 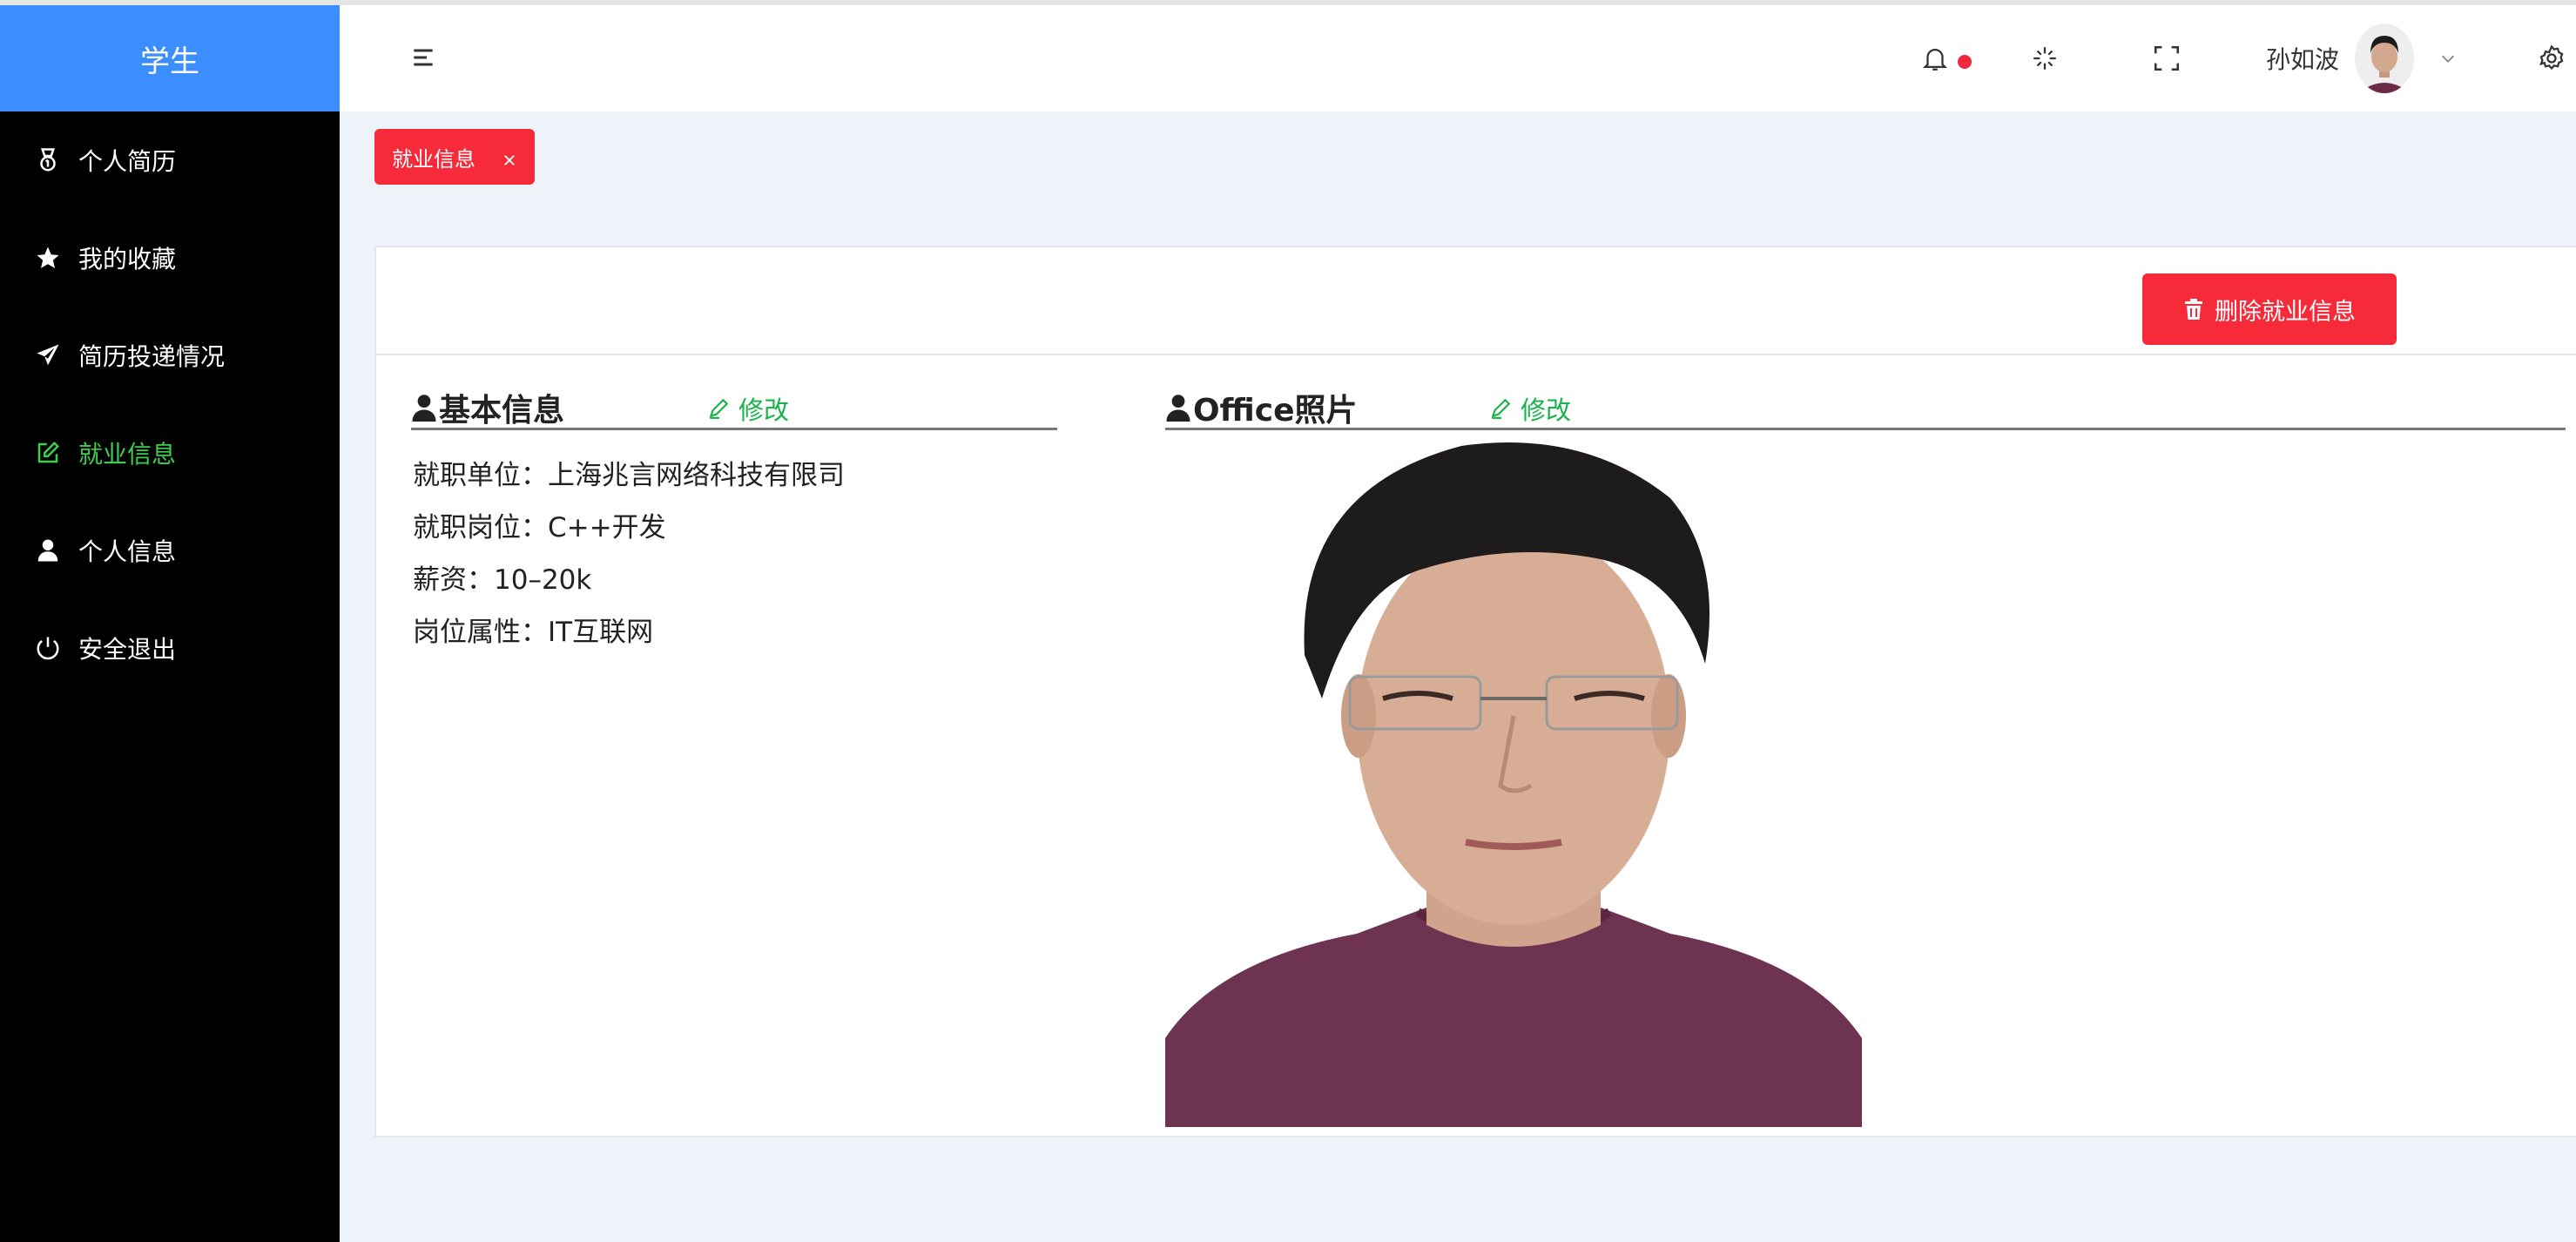 What do you see at coordinates (629, 475) in the screenshot?
I see `field-employer: 就职单位：上海兆言网络科技有限司` at bounding box center [629, 475].